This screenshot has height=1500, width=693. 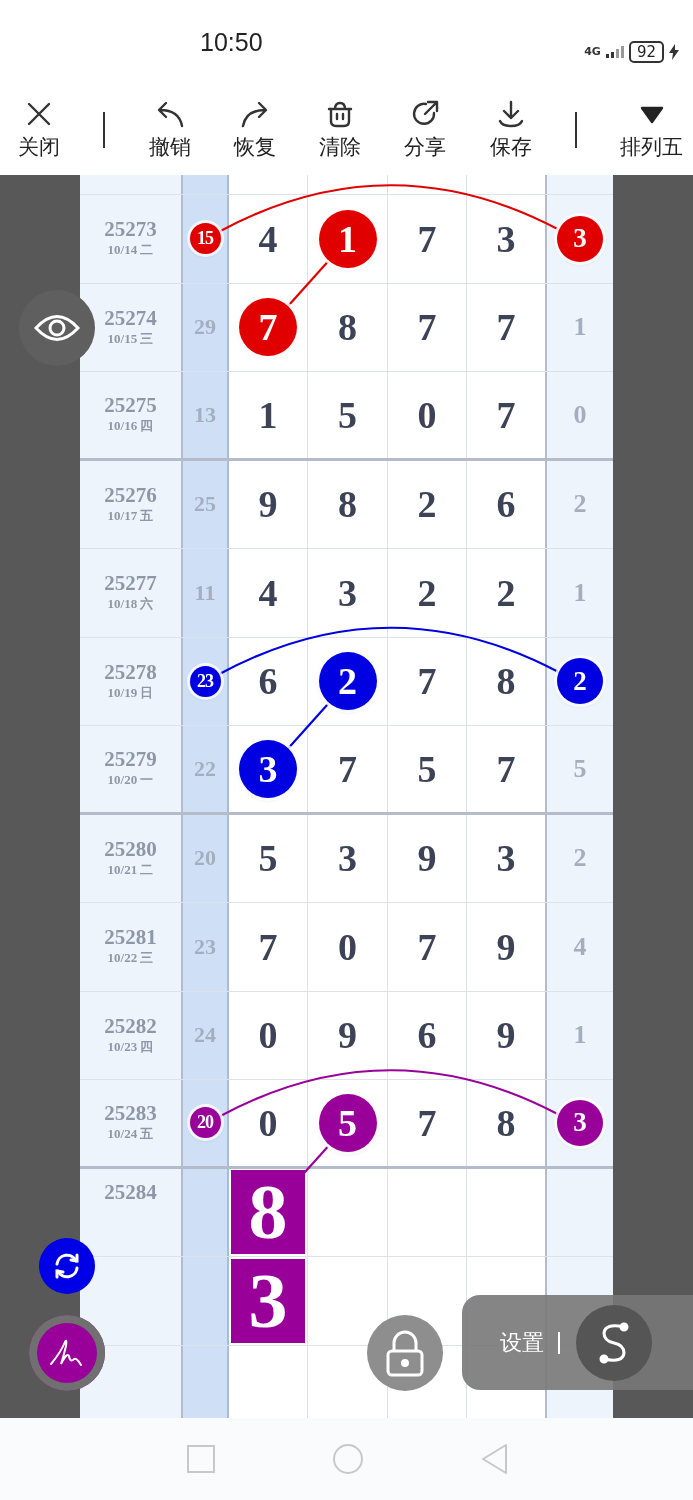 I want to click on draw-date: 10/22 三, so click(x=130, y=958).